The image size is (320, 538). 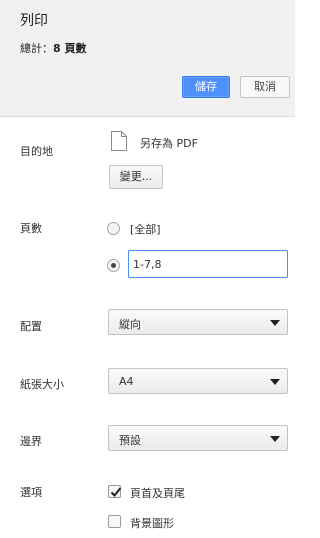 I want to click on margins-select: 預設, so click(x=198, y=438).